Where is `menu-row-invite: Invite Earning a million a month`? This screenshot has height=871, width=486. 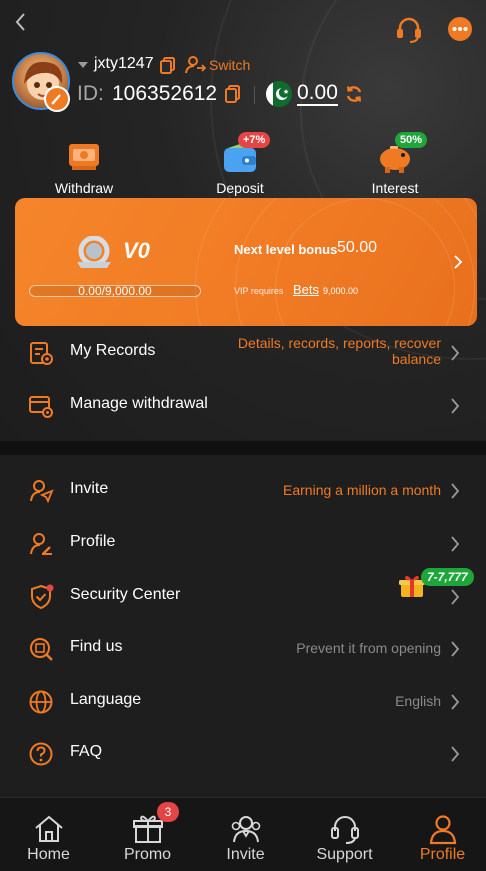
menu-row-invite: Invite Earning a million a month is located at coordinates (243, 490).